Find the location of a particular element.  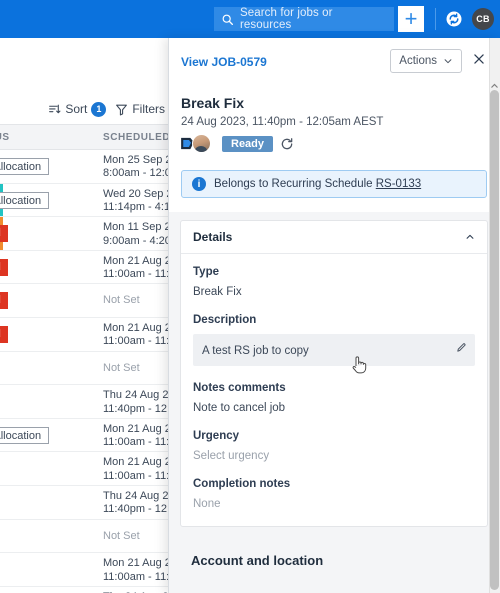

job-title: Break Fix is located at coordinates (213, 103).